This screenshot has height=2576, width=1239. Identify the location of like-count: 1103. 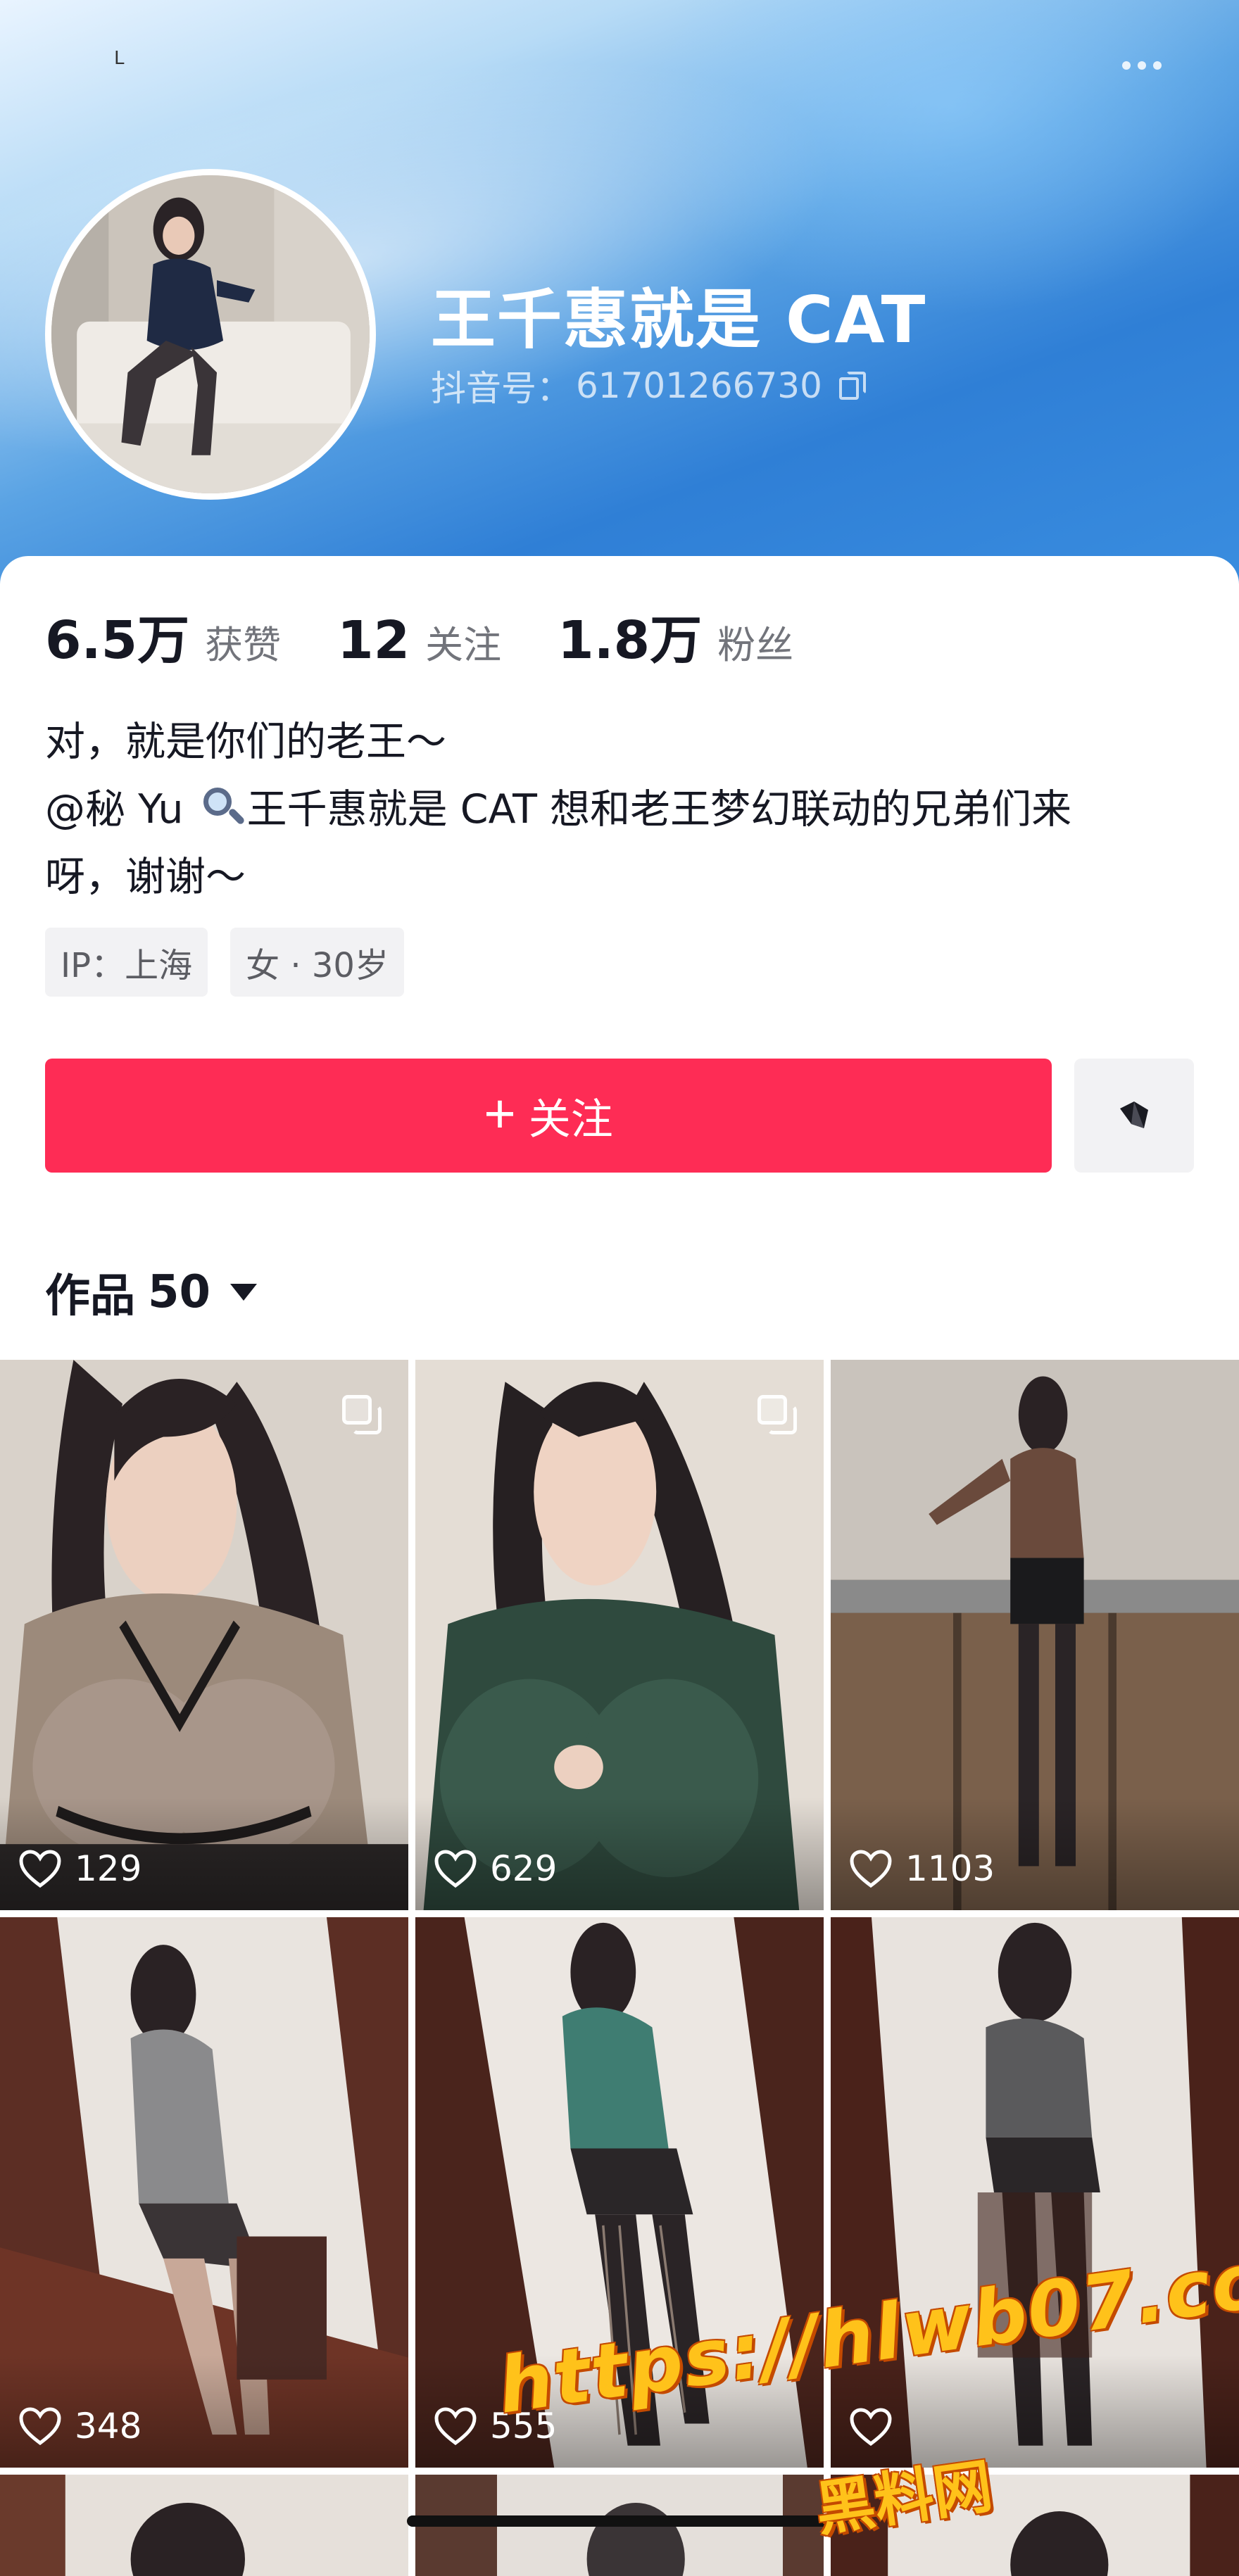
(922, 1868).